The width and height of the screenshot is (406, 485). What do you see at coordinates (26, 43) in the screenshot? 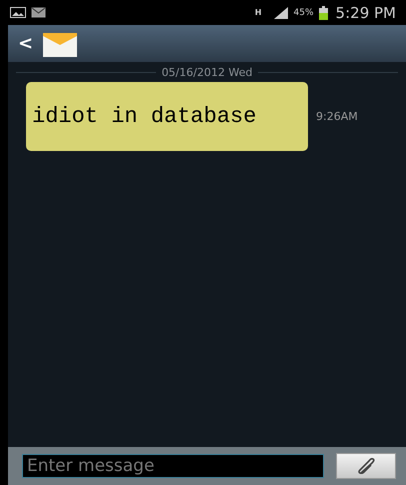
I see `back-button: <` at bounding box center [26, 43].